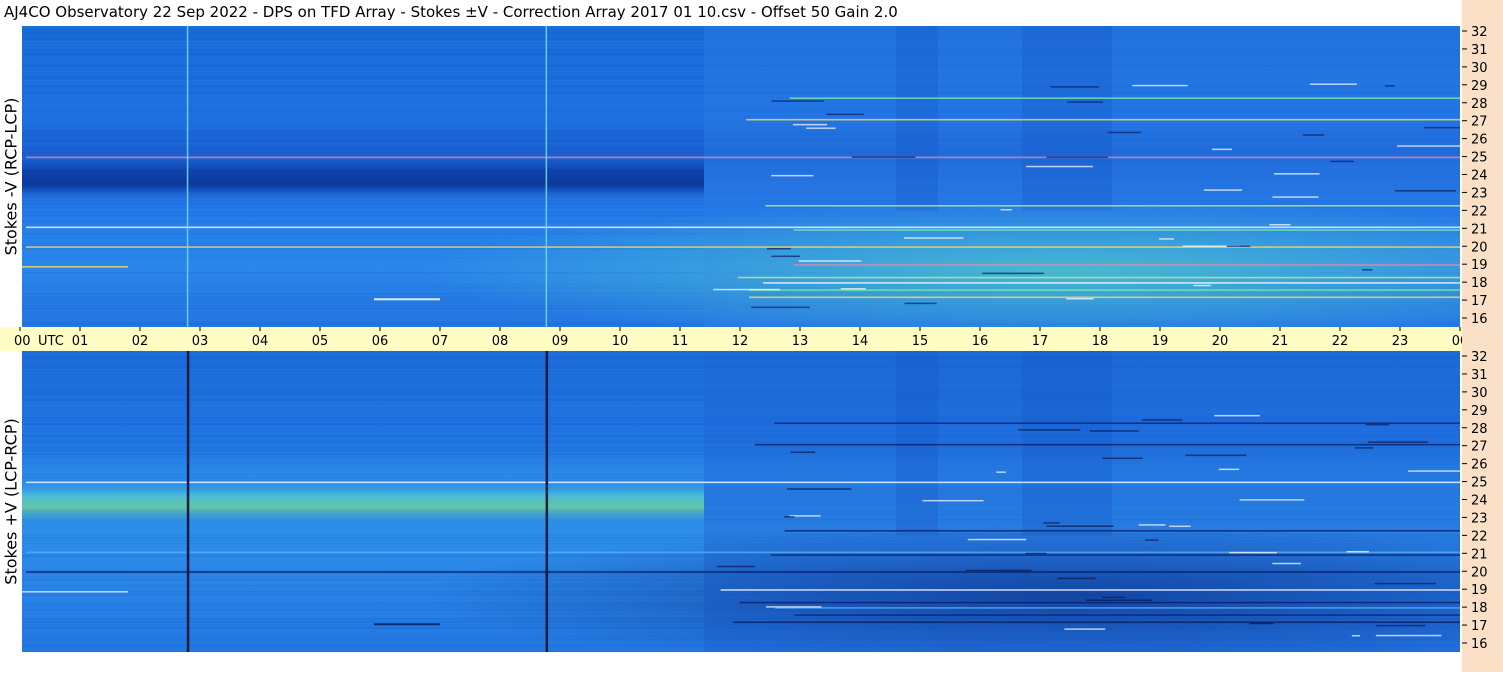  What do you see at coordinates (1479, 501) in the screenshot?
I see `frequency-tick-label: 24` at bounding box center [1479, 501].